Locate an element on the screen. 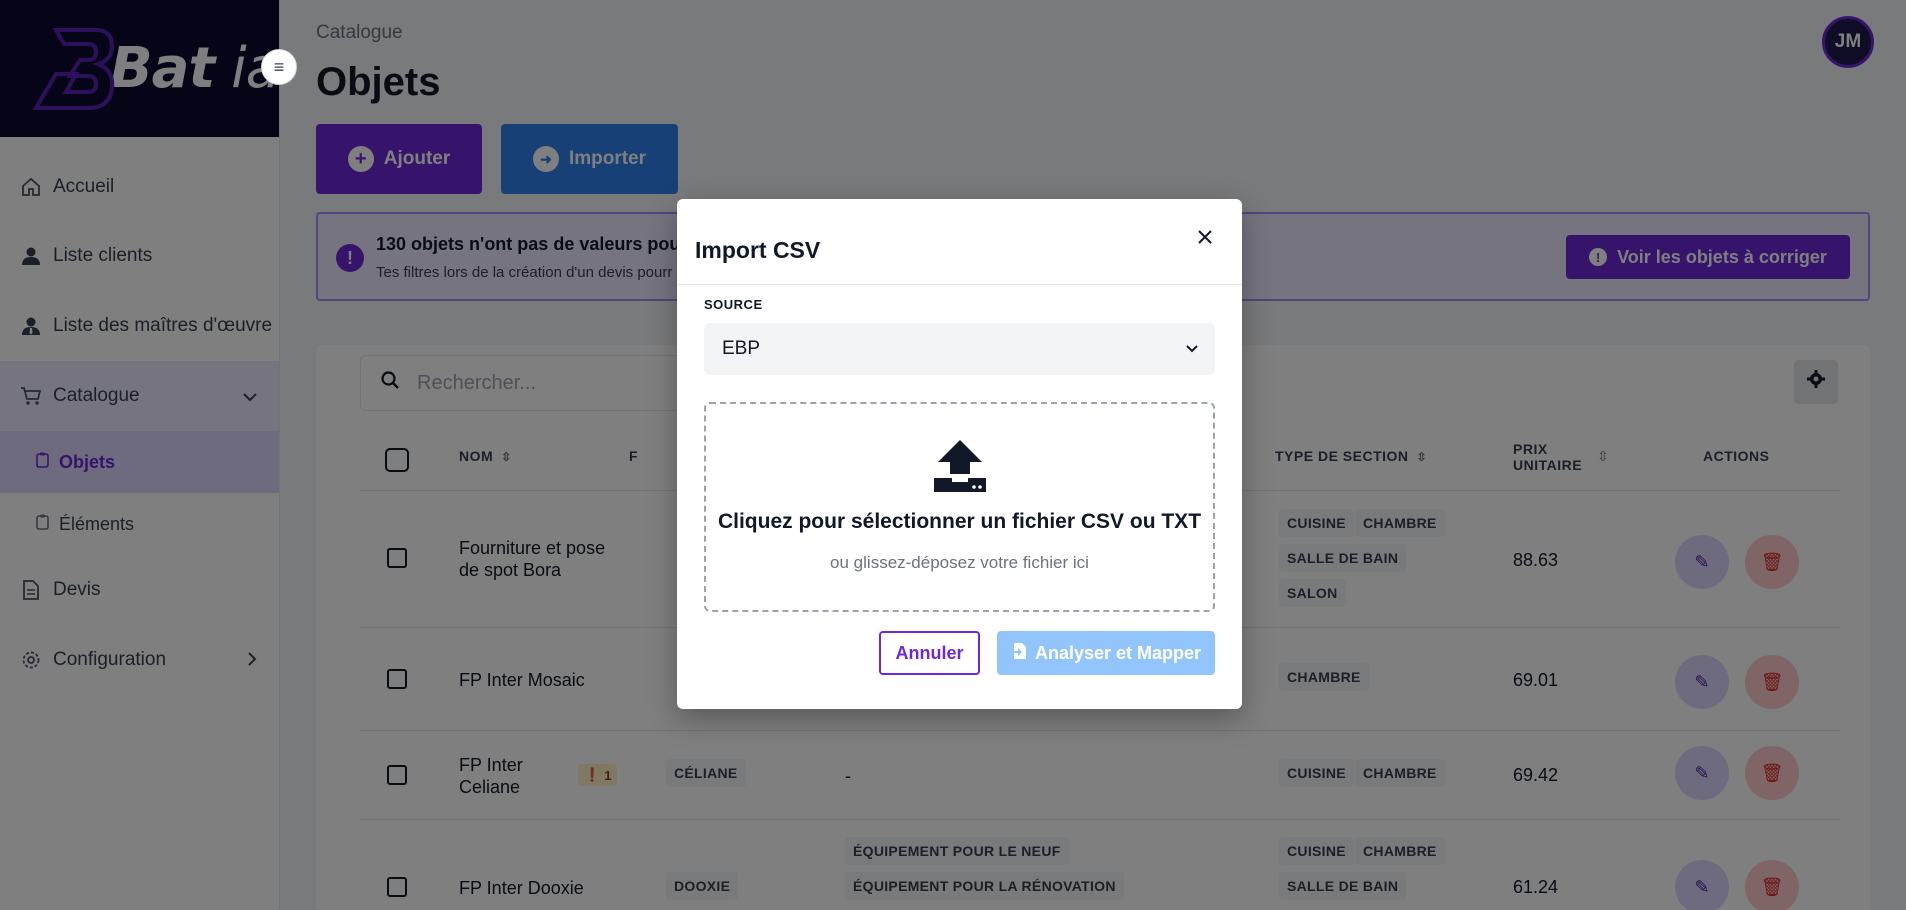 This screenshot has width=1906, height=910. file-import-icon is located at coordinates (1018, 653).